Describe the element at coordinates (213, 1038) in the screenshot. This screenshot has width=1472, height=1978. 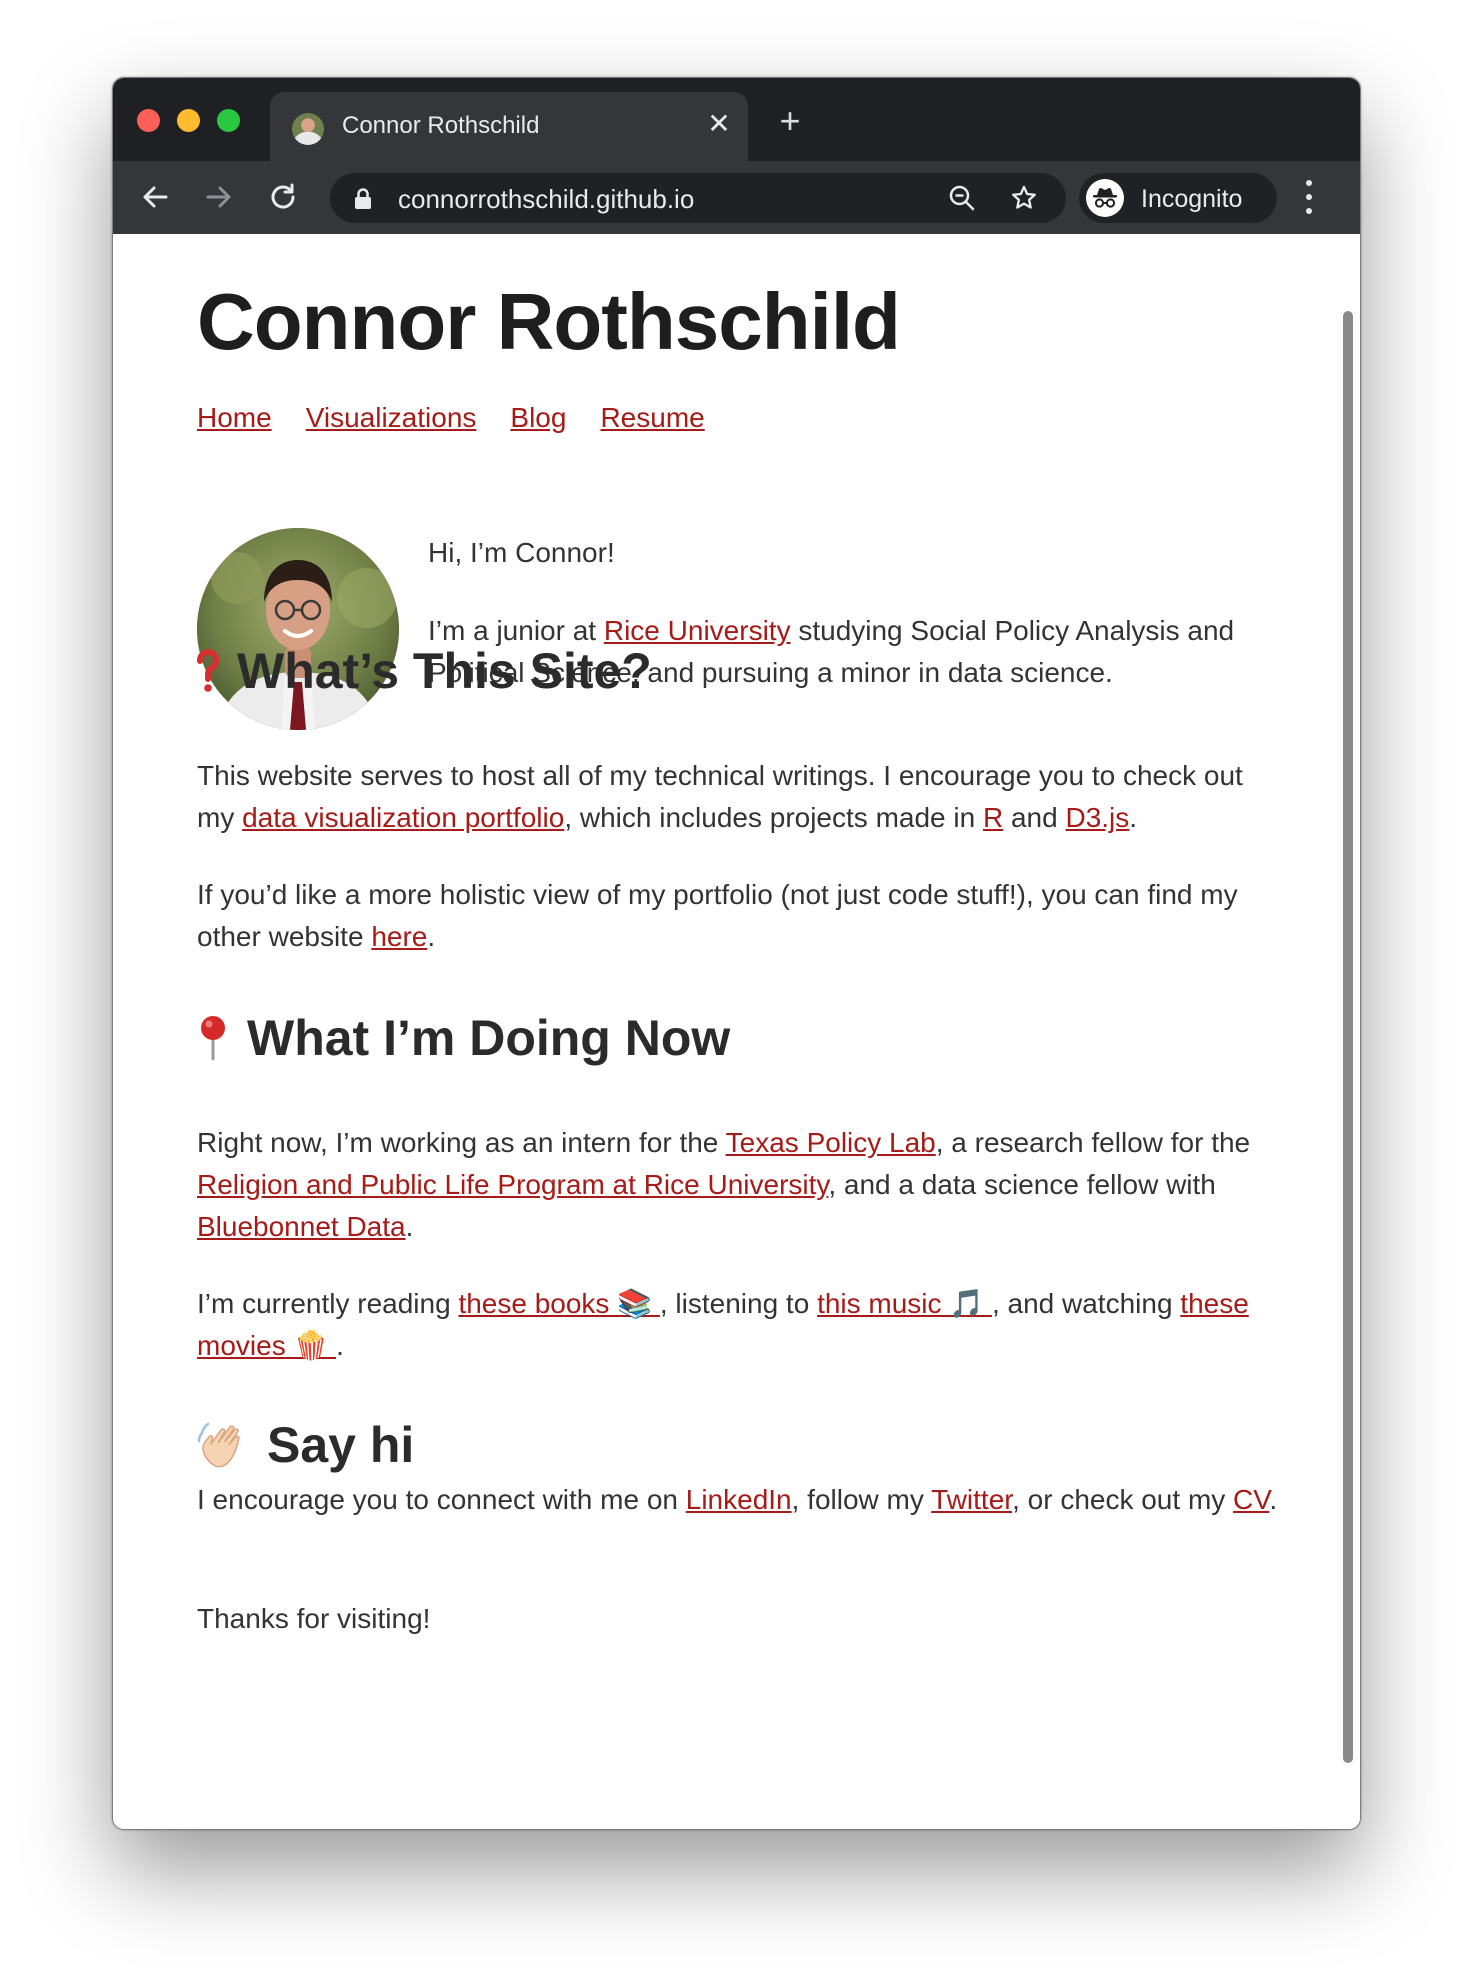
I see `pushpin-icon` at that location.